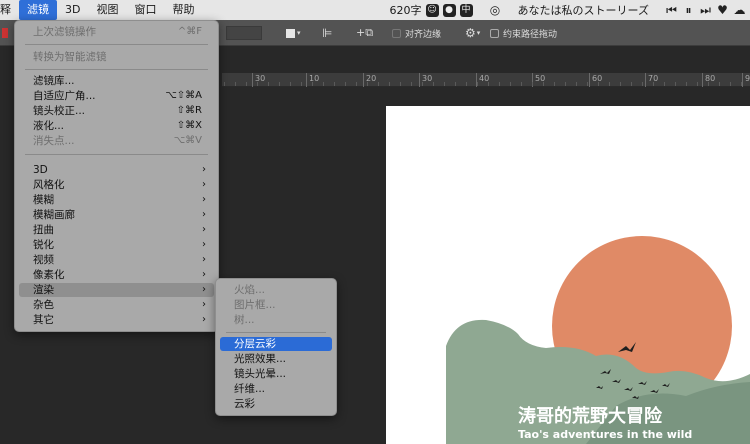  I want to click on tool-color-swatch, so click(5, 33).